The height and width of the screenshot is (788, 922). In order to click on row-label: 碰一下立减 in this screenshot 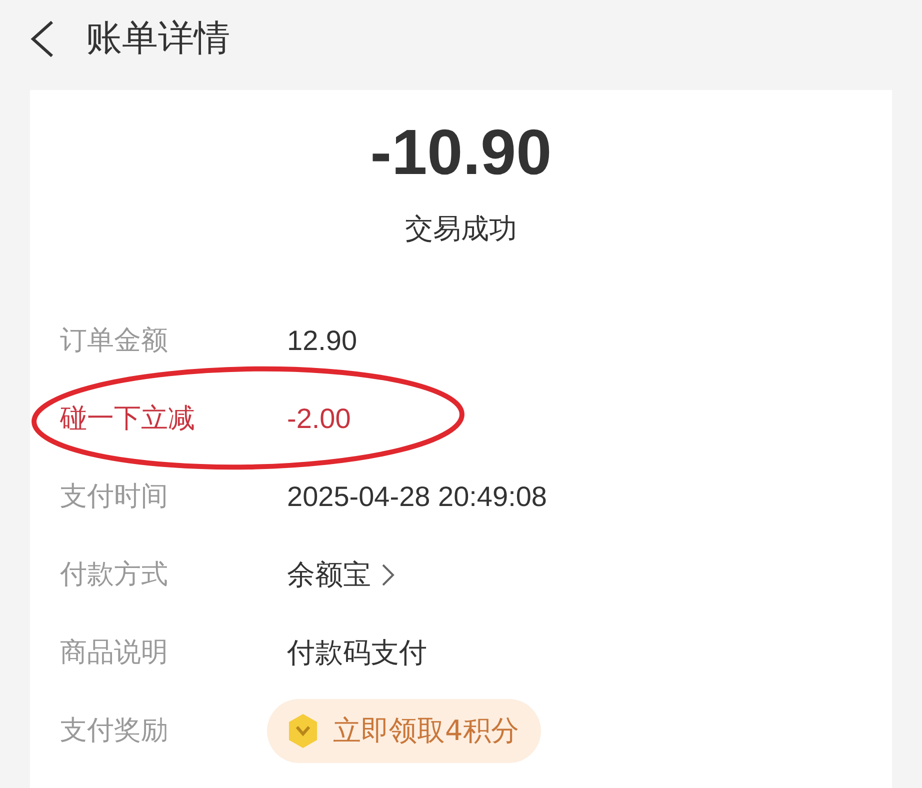, I will do `click(128, 419)`.